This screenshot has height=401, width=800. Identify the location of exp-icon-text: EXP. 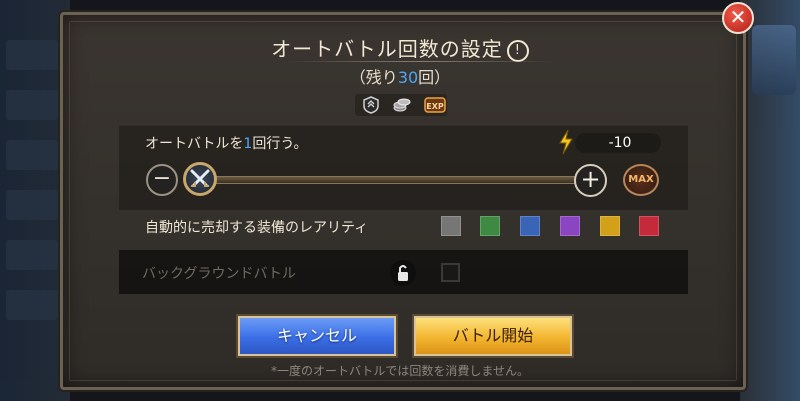
(435, 106).